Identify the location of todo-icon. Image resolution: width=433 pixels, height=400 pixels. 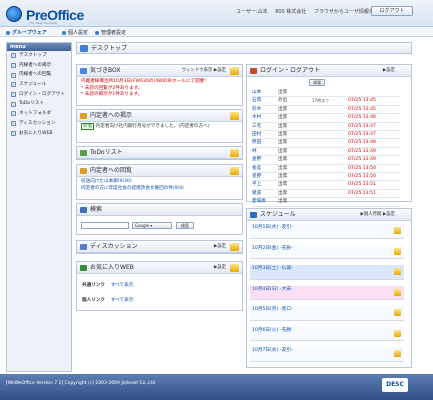
(13, 104).